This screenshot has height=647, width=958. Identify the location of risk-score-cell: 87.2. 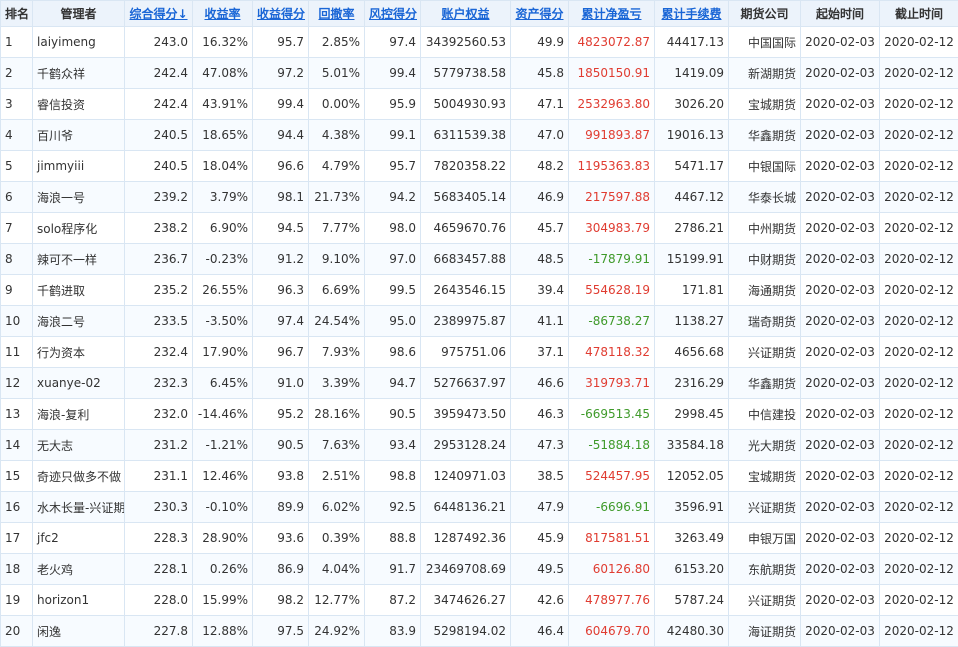
(393, 600).